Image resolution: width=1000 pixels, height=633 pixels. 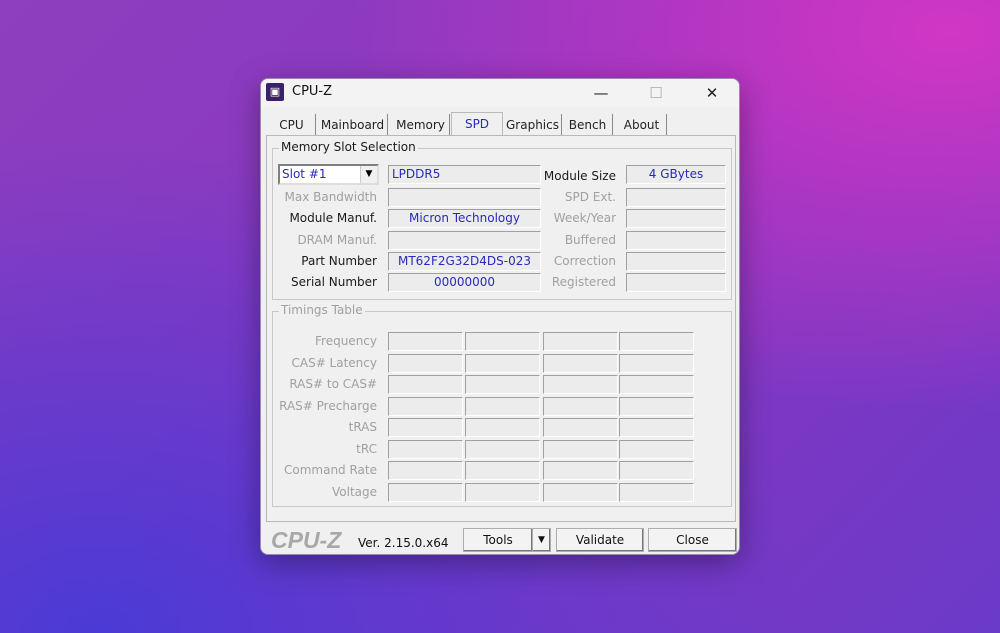 I want to click on slot-selected: Slot #1, so click(x=304, y=174).